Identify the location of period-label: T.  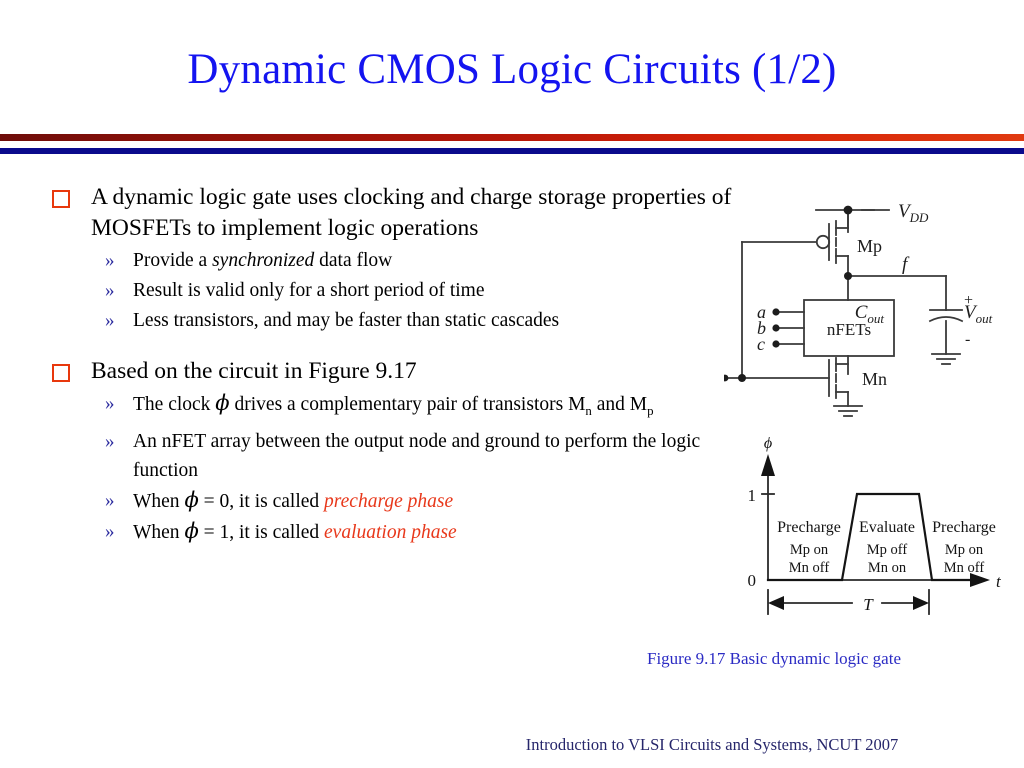
(868, 604).